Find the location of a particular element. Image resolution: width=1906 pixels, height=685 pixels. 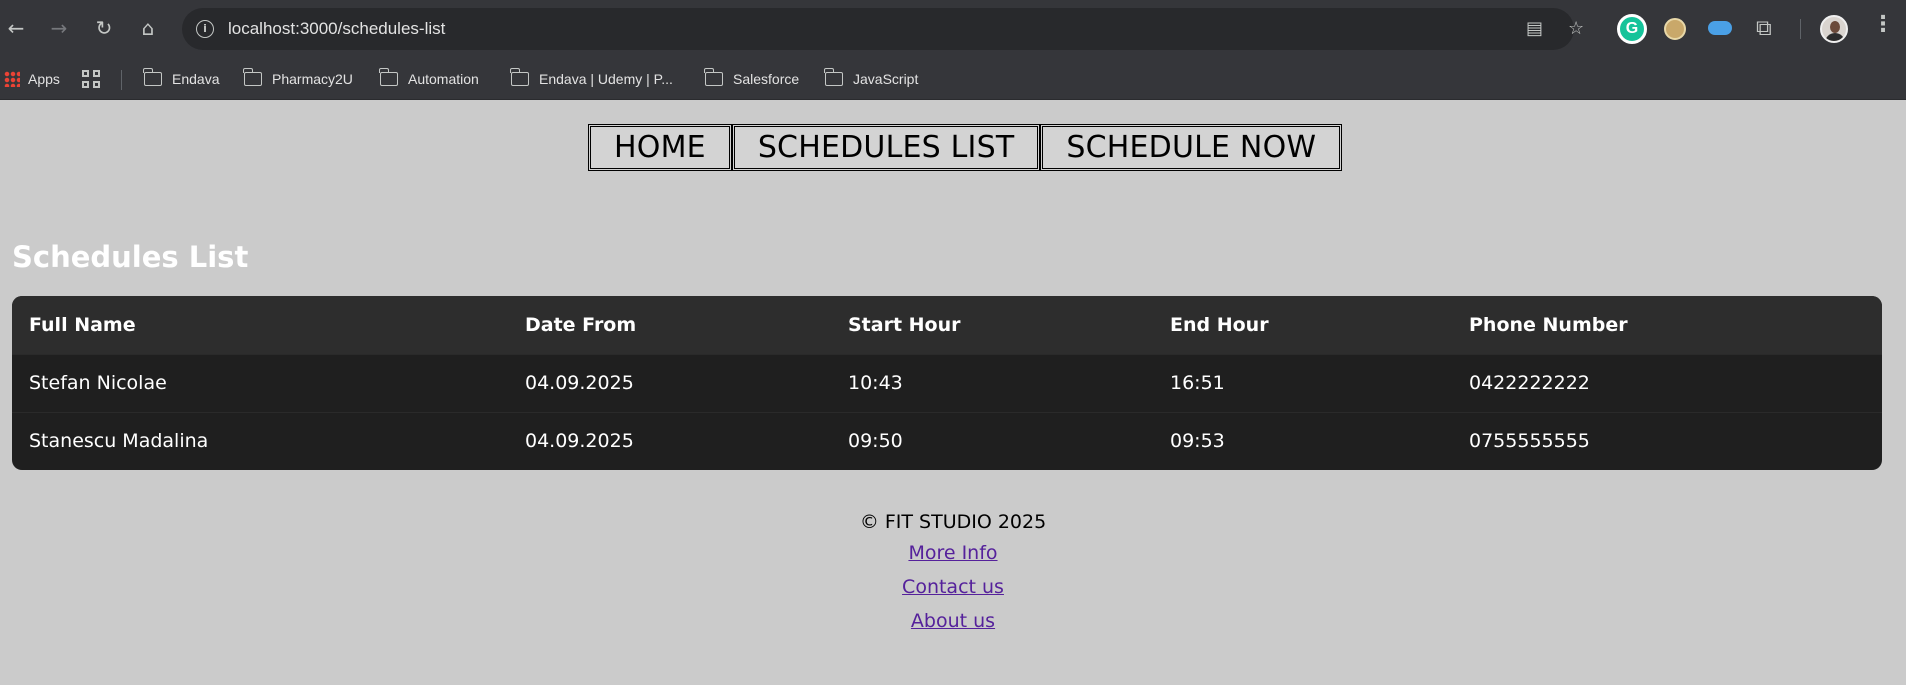

site-nav: HOME SCHEDULES LIST SCHEDULE NOW is located at coordinates (965, 147).